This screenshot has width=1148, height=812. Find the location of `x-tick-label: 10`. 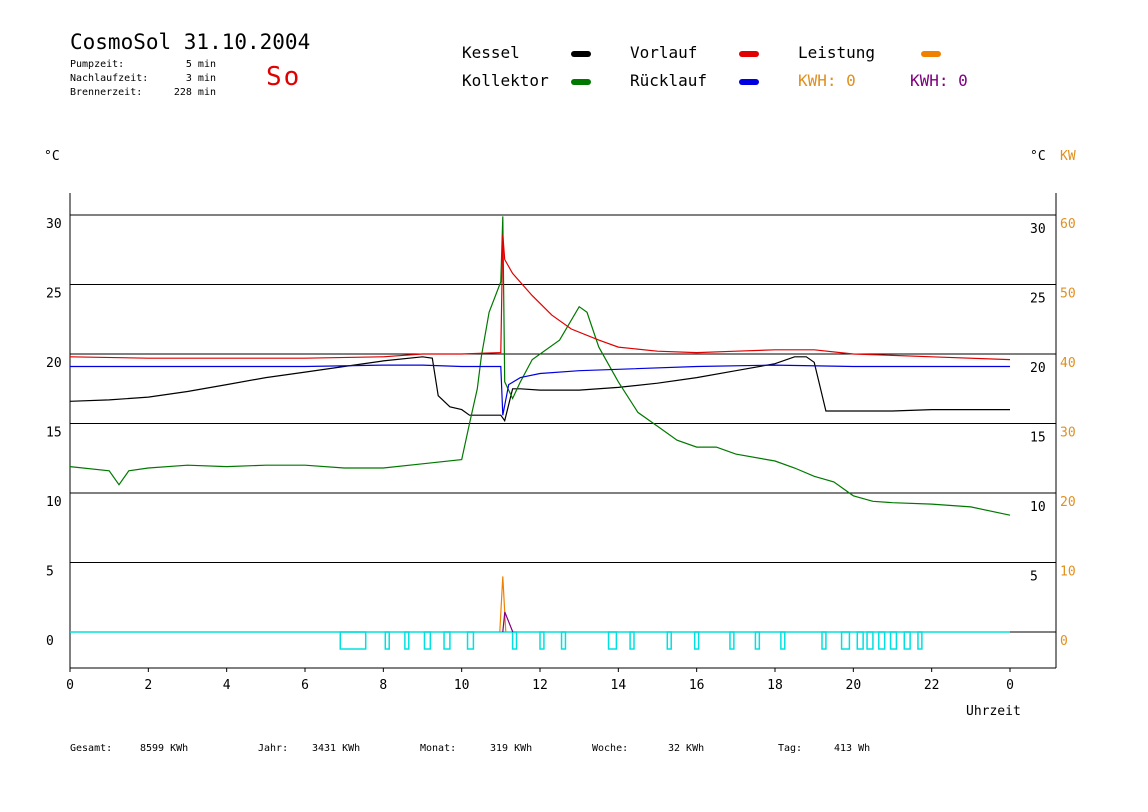

x-tick-label: 10 is located at coordinates (462, 685).